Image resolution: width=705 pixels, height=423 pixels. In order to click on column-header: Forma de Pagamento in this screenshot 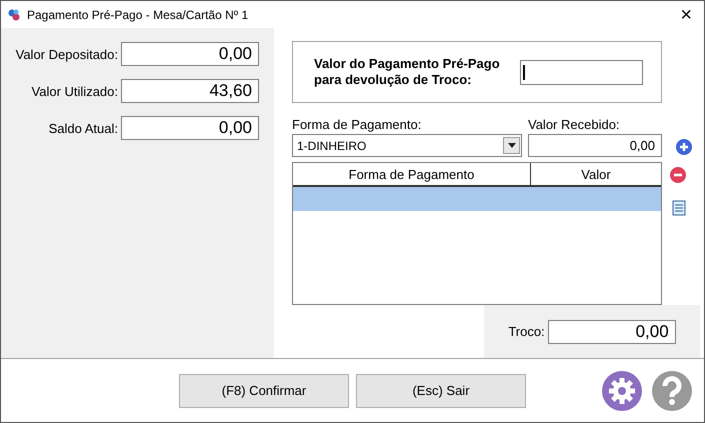, I will do `click(412, 174)`.